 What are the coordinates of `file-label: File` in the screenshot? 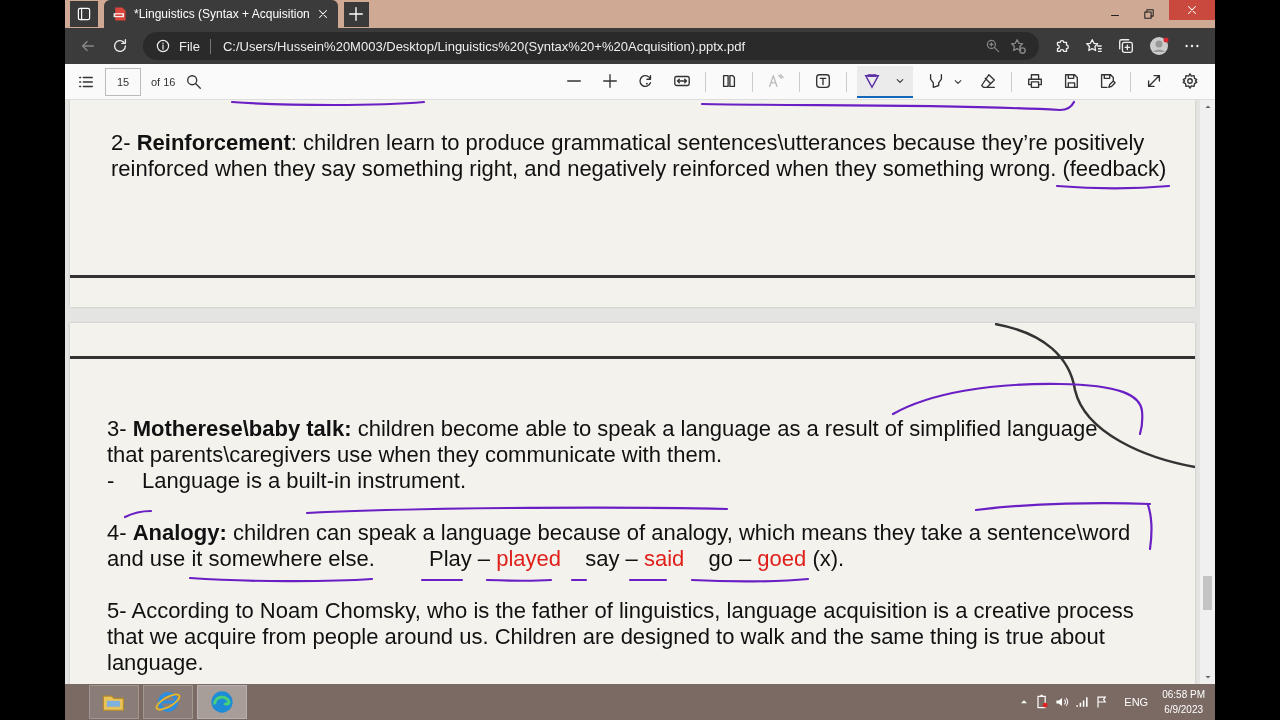 It's located at (195, 46).